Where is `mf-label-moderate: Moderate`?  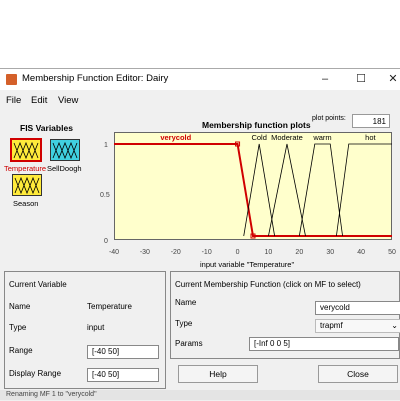
mf-label-moderate: Moderate is located at coordinates (287, 137).